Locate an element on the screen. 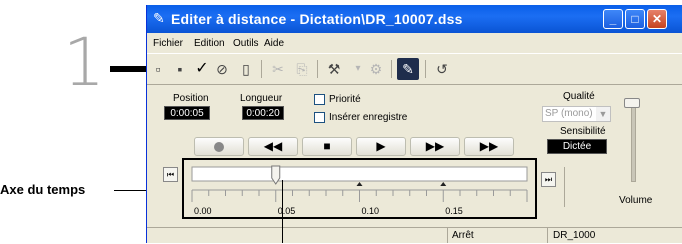 Image resolution: width=682 pixels, height=244 pixels. copy-icon: ⎘ is located at coordinates (302, 69).